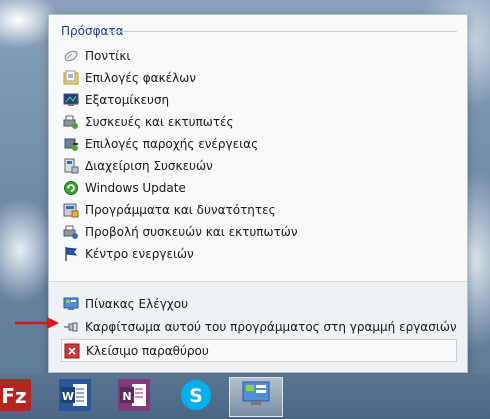 The image size is (490, 419). Describe the element at coordinates (137, 303) in the screenshot. I see `task-label: Πίνακας Ελέγχου` at that location.